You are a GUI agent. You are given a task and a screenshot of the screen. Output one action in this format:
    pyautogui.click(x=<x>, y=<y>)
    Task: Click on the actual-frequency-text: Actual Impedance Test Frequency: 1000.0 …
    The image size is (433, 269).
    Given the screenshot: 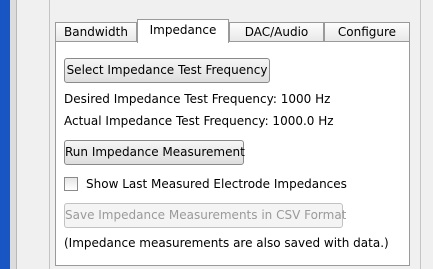 What is the action you would take?
    pyautogui.click(x=199, y=121)
    